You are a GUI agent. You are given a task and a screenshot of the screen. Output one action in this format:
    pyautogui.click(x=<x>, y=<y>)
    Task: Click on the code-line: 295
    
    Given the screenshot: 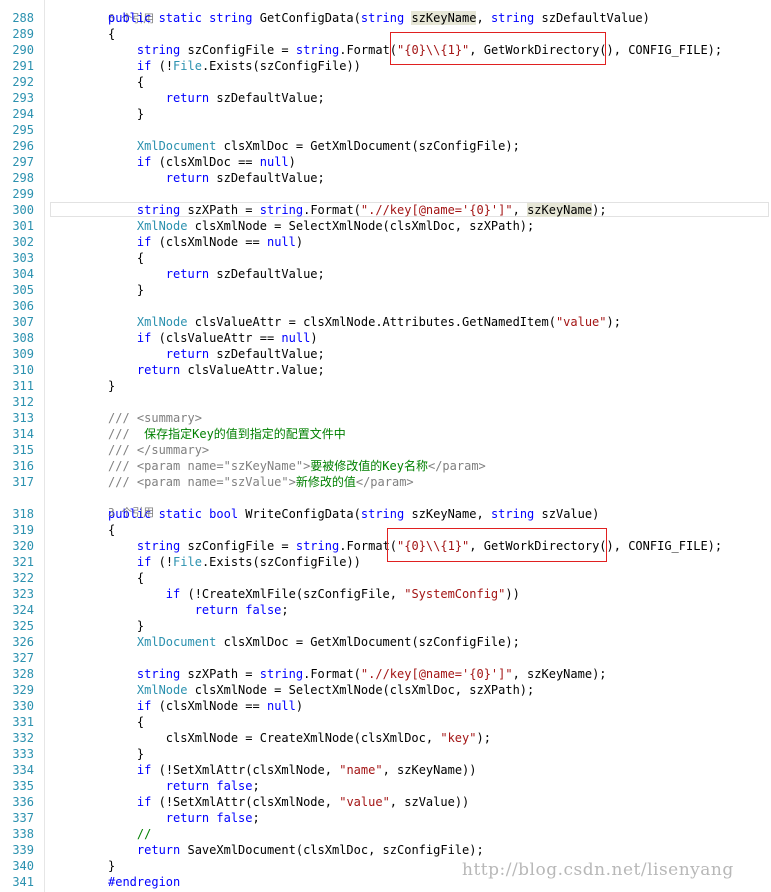 What is the action you would take?
    pyautogui.click(x=385, y=130)
    